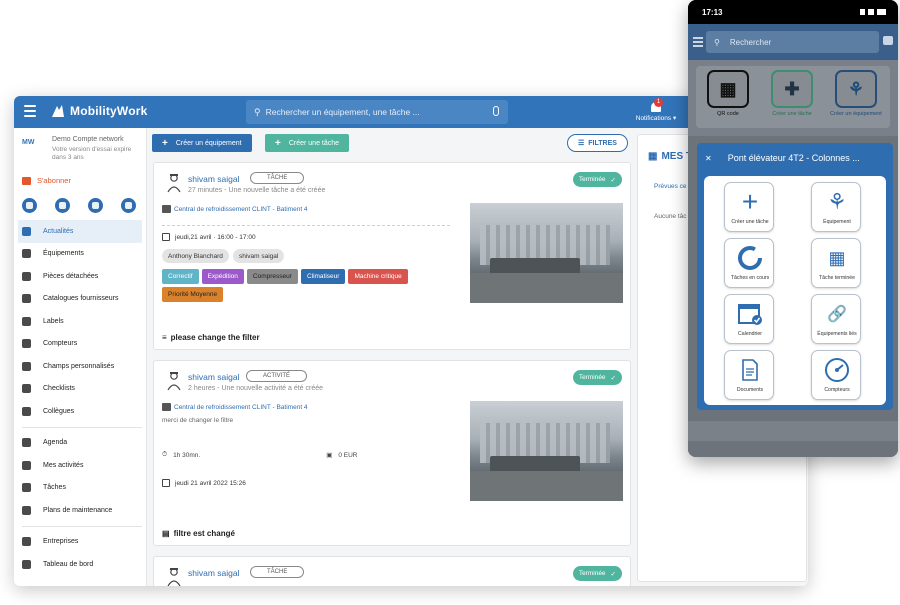 Image resolution: width=900 pixels, height=605 pixels. I want to click on tile-create-task: + Créer une tâche, so click(749, 207).